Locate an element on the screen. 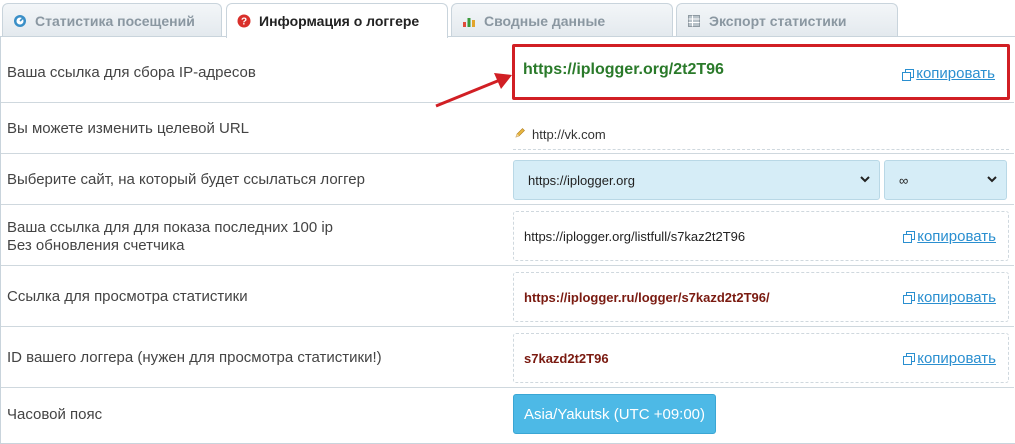 The height and width of the screenshot is (444, 1015). site-select-value: https://iplogger.org is located at coordinates (581, 180).